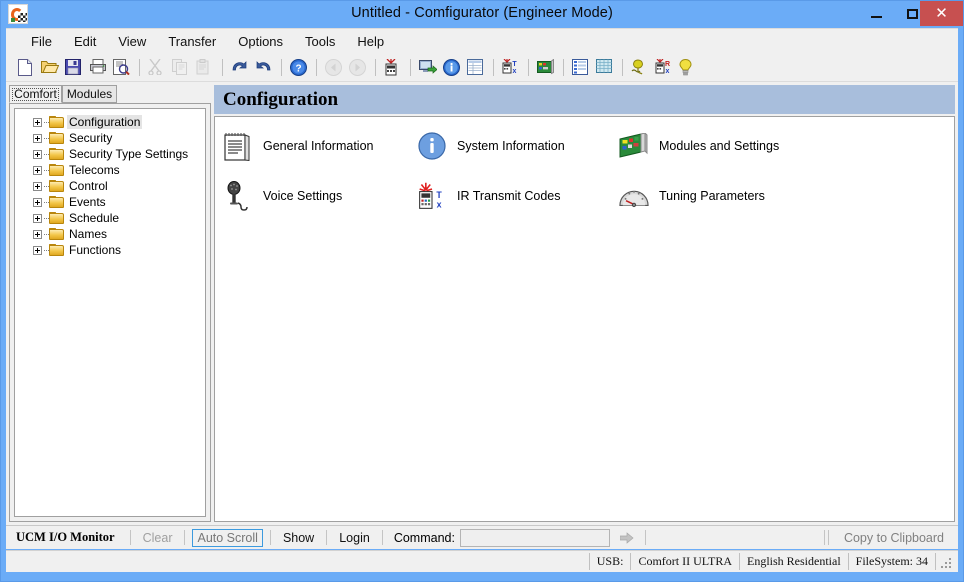 The height and width of the screenshot is (582, 964). What do you see at coordinates (57, 154) in the screenshot?
I see `folder-icon` at bounding box center [57, 154].